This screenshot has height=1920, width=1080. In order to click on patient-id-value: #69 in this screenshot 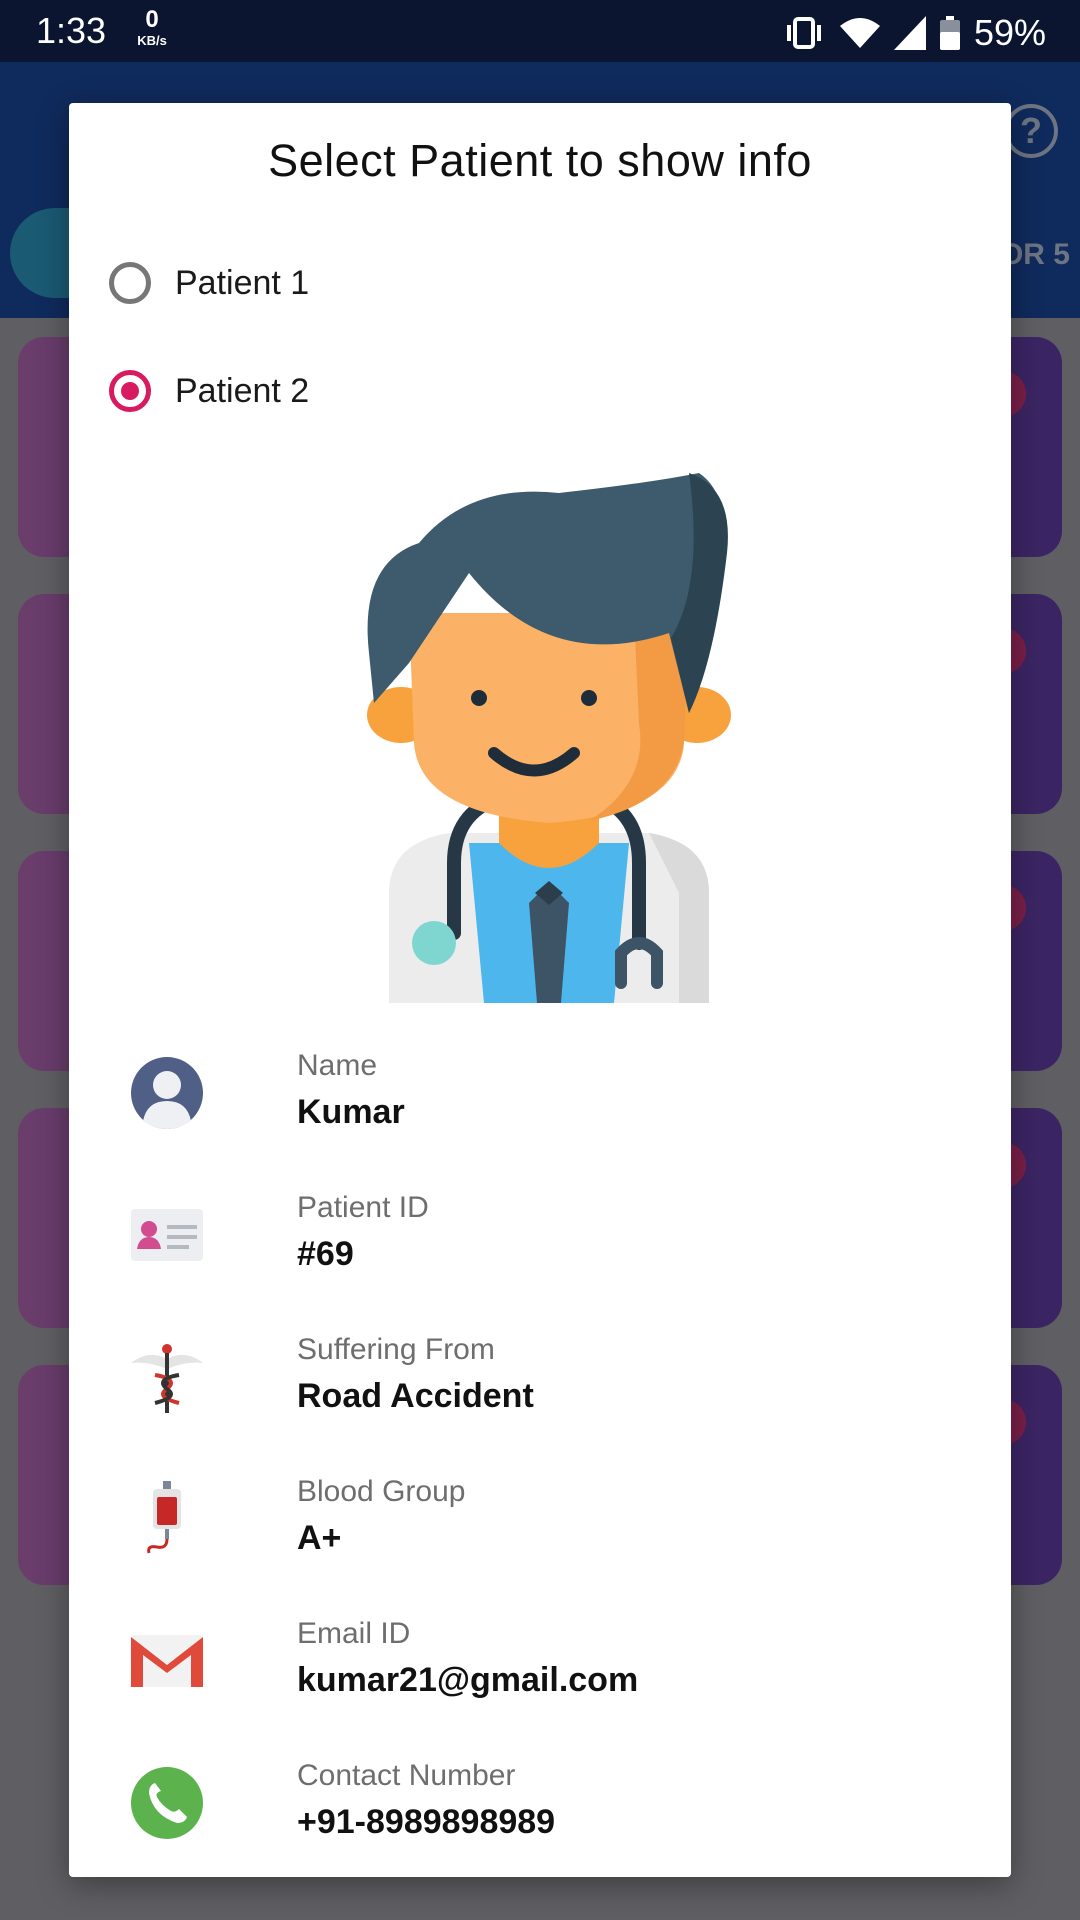, I will do `click(325, 1254)`.